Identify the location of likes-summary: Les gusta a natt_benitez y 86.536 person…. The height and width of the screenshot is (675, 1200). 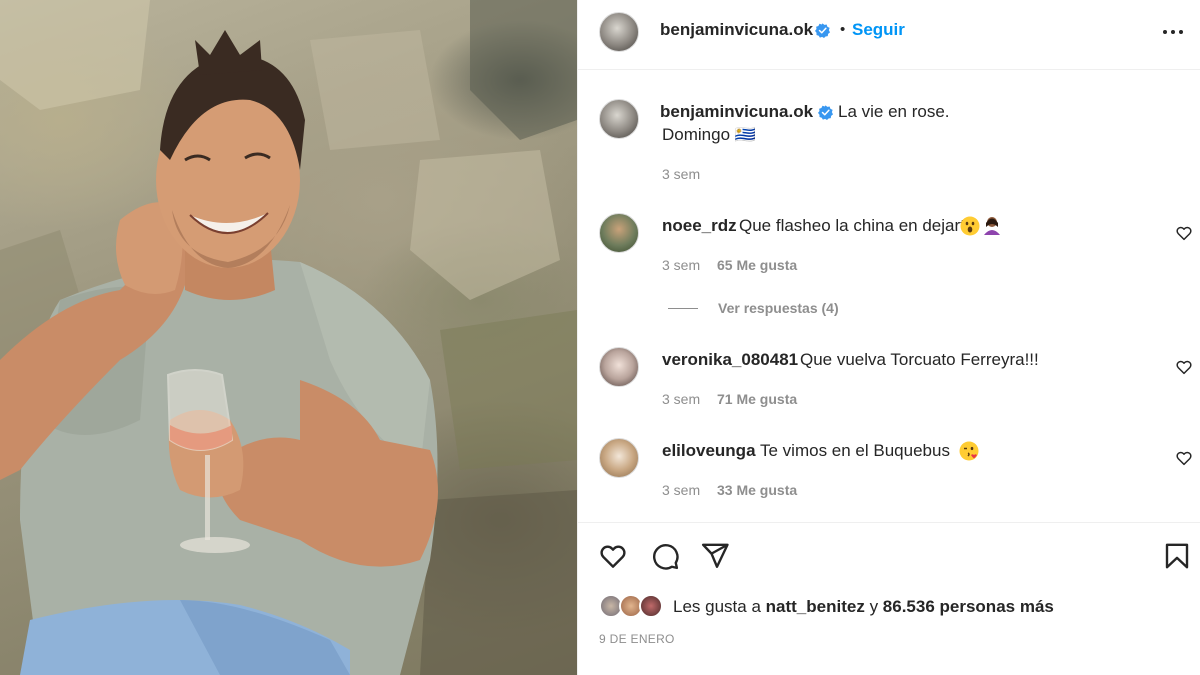
(863, 607).